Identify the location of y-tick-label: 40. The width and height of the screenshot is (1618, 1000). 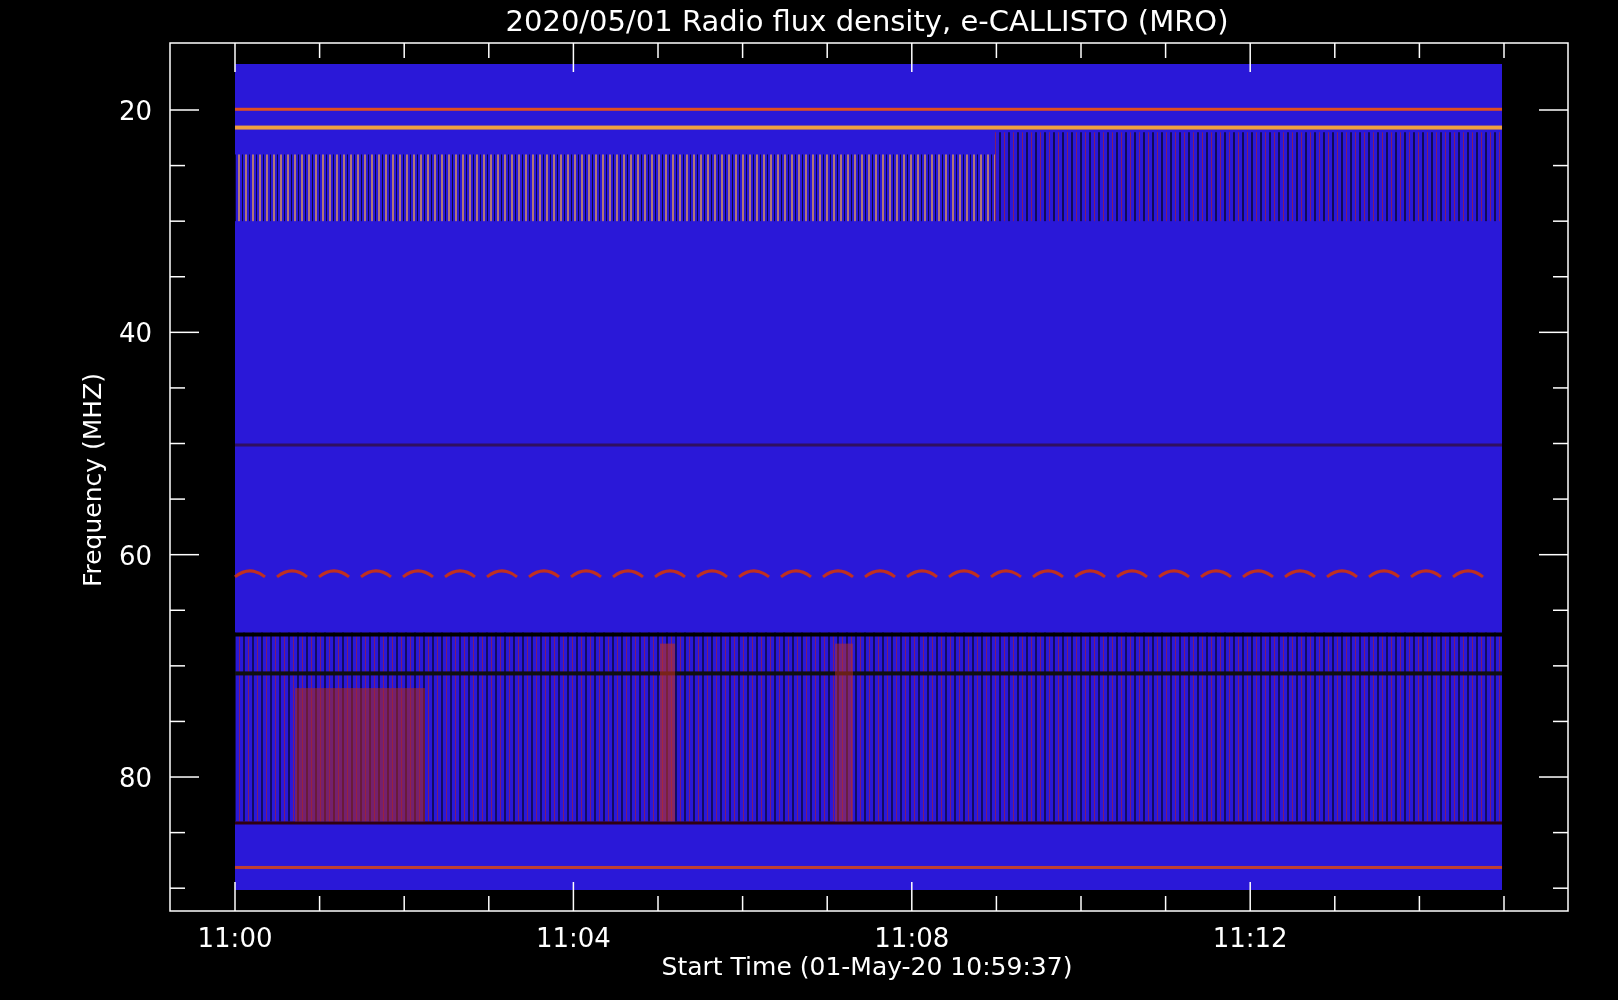
(135, 333).